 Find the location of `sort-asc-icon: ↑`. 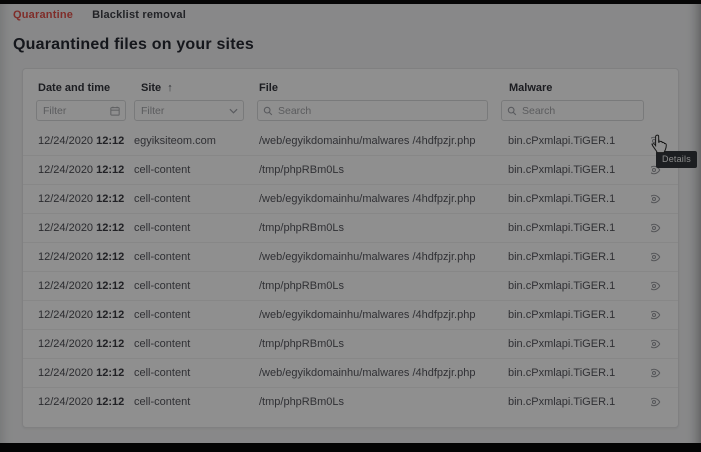

sort-asc-icon: ↑ is located at coordinates (170, 88).